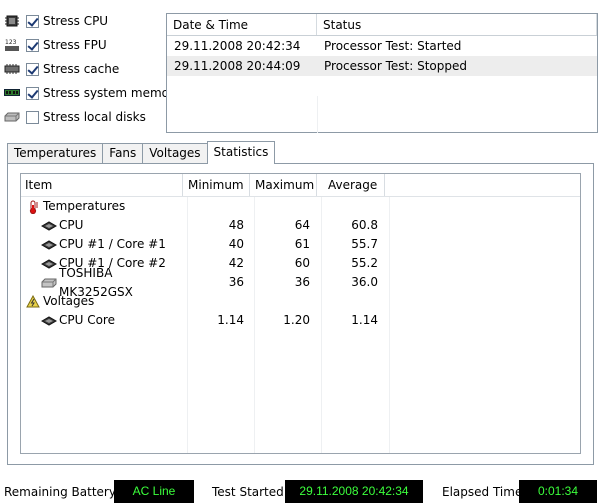 The width and height of the screenshot is (600, 503). Describe the element at coordinates (236, 282) in the screenshot. I see `minimum-value: 36` at that location.